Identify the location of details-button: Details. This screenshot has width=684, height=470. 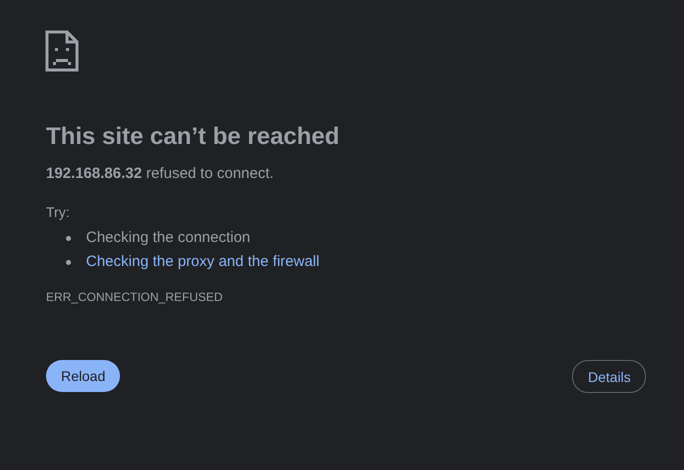
(609, 376).